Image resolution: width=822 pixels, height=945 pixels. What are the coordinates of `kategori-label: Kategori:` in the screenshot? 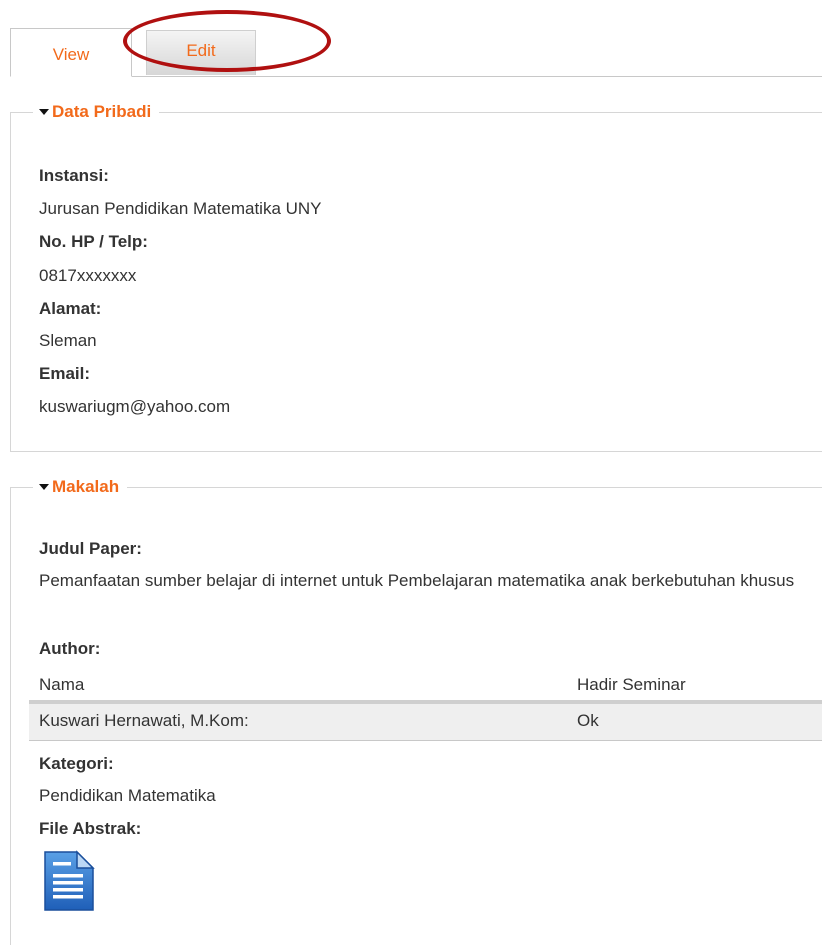 It's located at (76, 763).